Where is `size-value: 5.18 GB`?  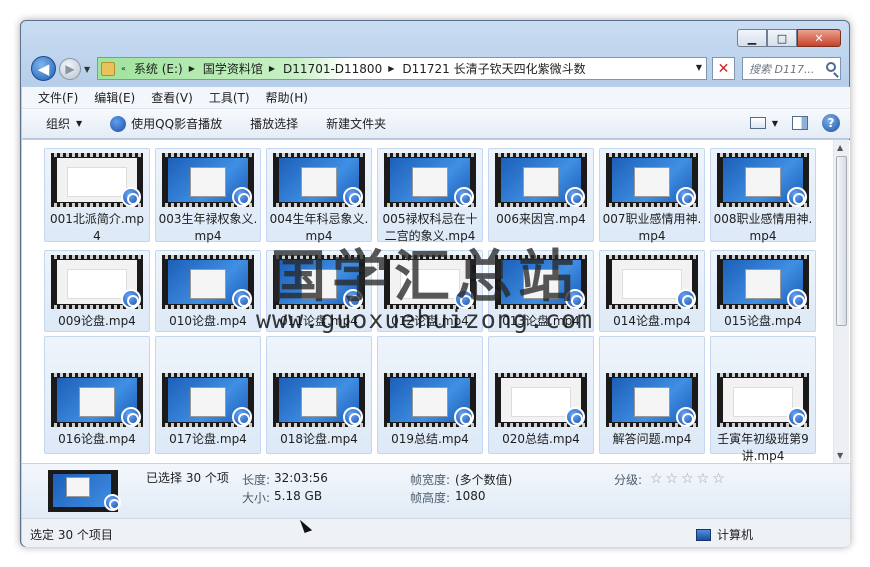
size-value: 5.18 GB is located at coordinates (298, 496).